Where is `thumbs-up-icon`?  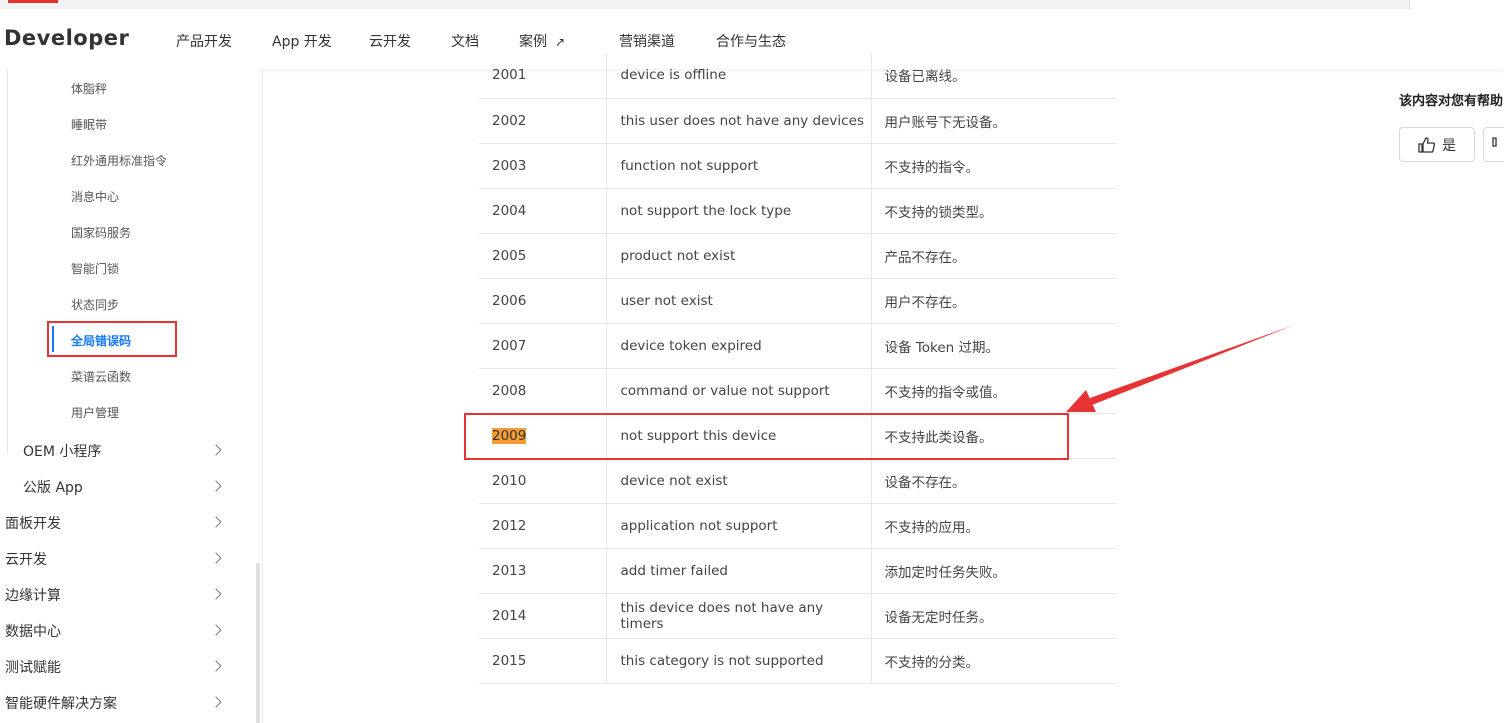
thumbs-up-icon is located at coordinates (1427, 144).